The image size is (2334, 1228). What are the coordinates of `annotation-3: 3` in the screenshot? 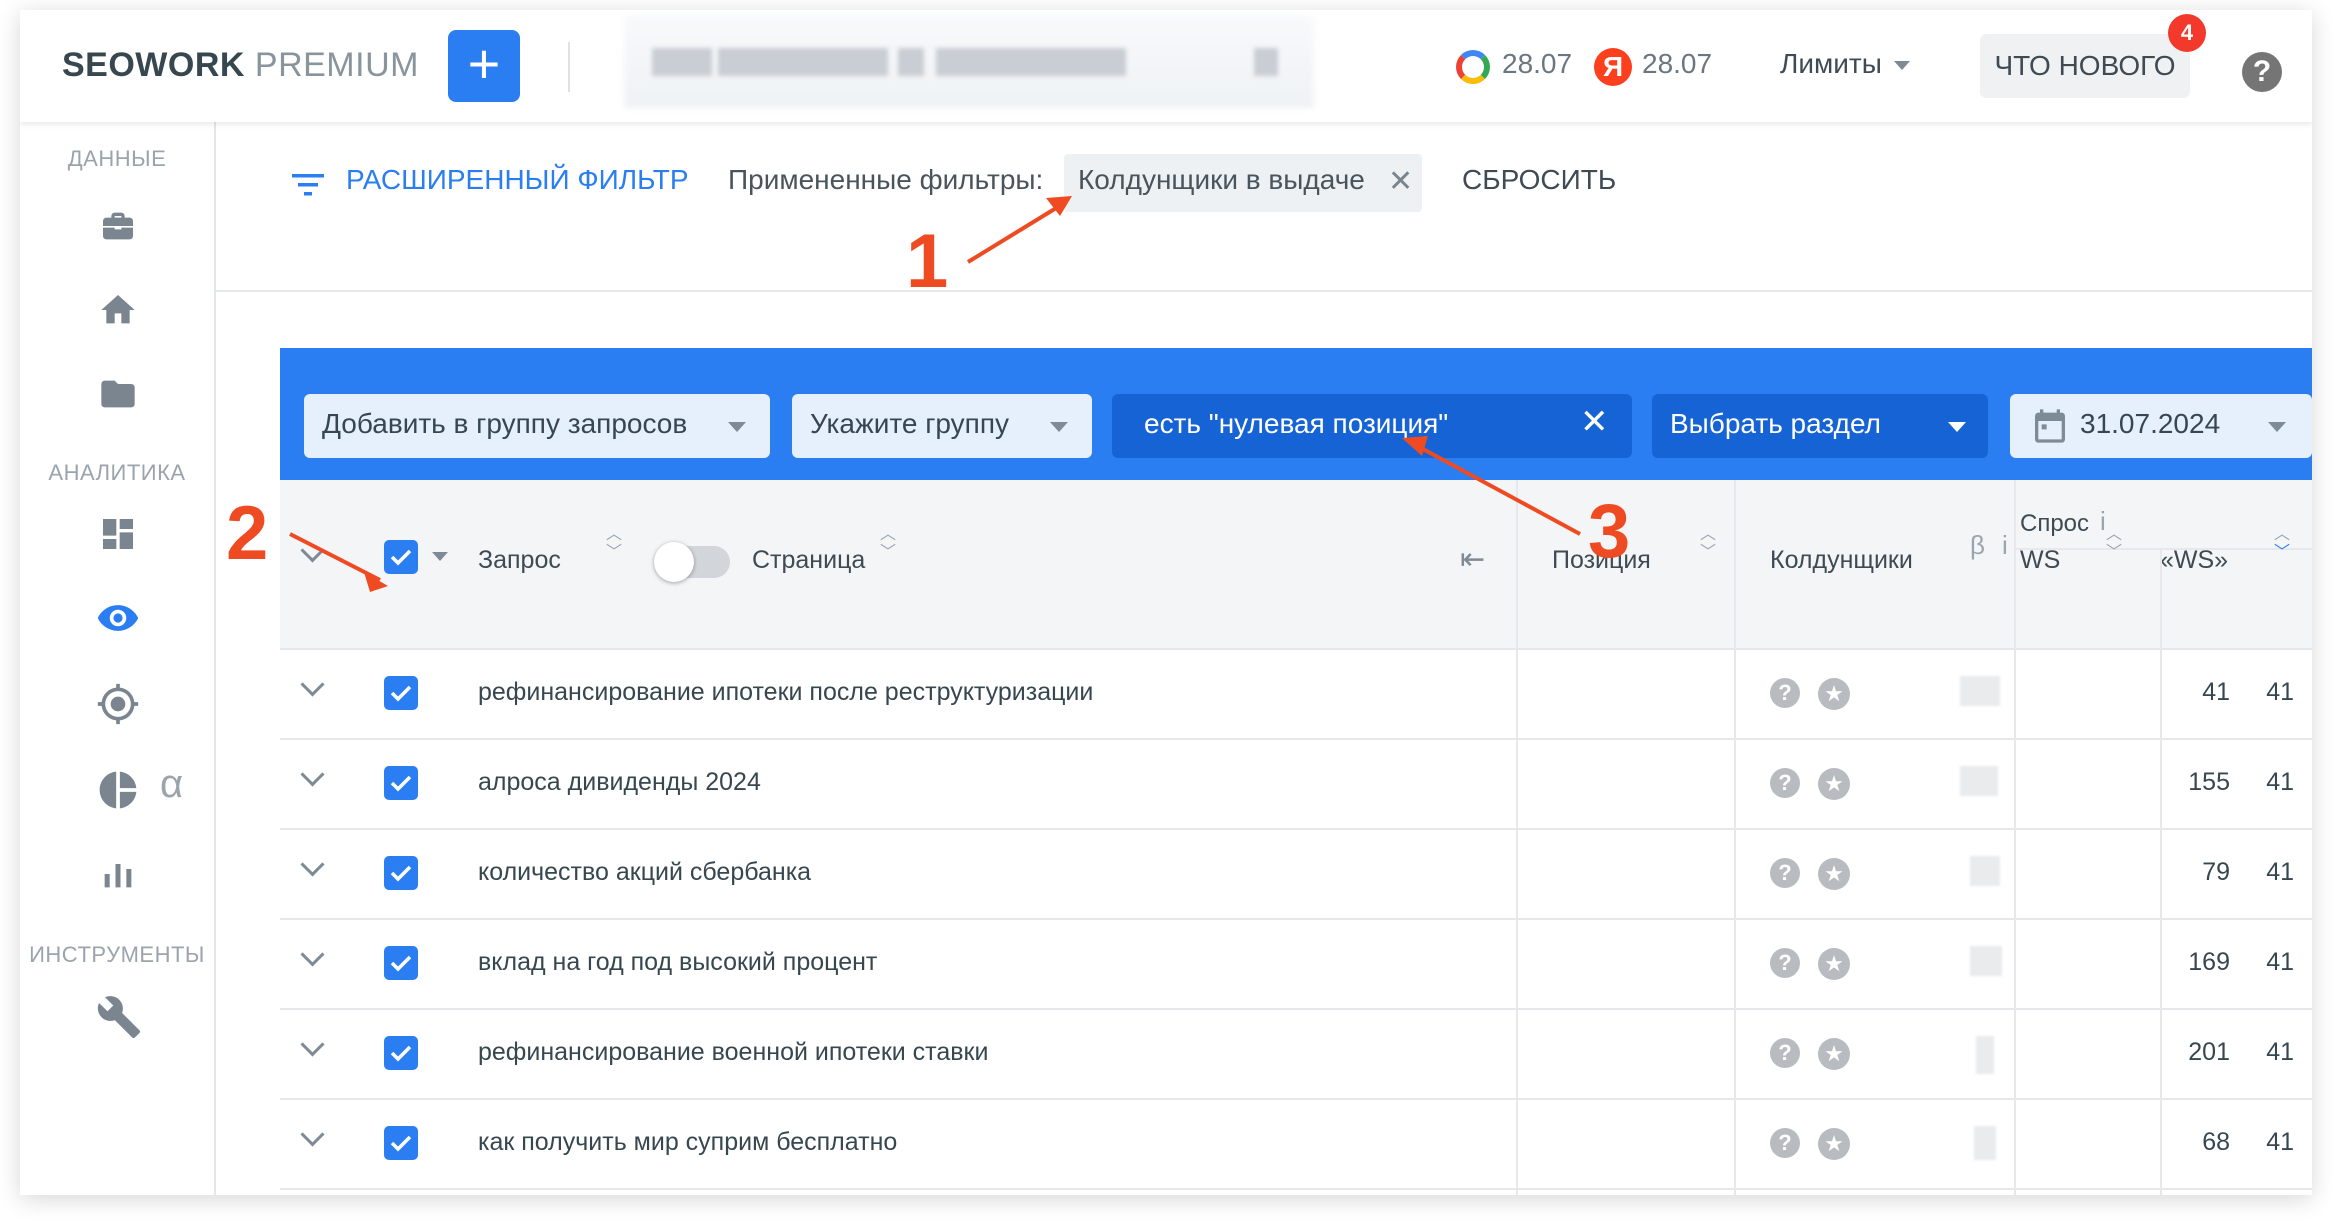 It's located at (1609, 531).